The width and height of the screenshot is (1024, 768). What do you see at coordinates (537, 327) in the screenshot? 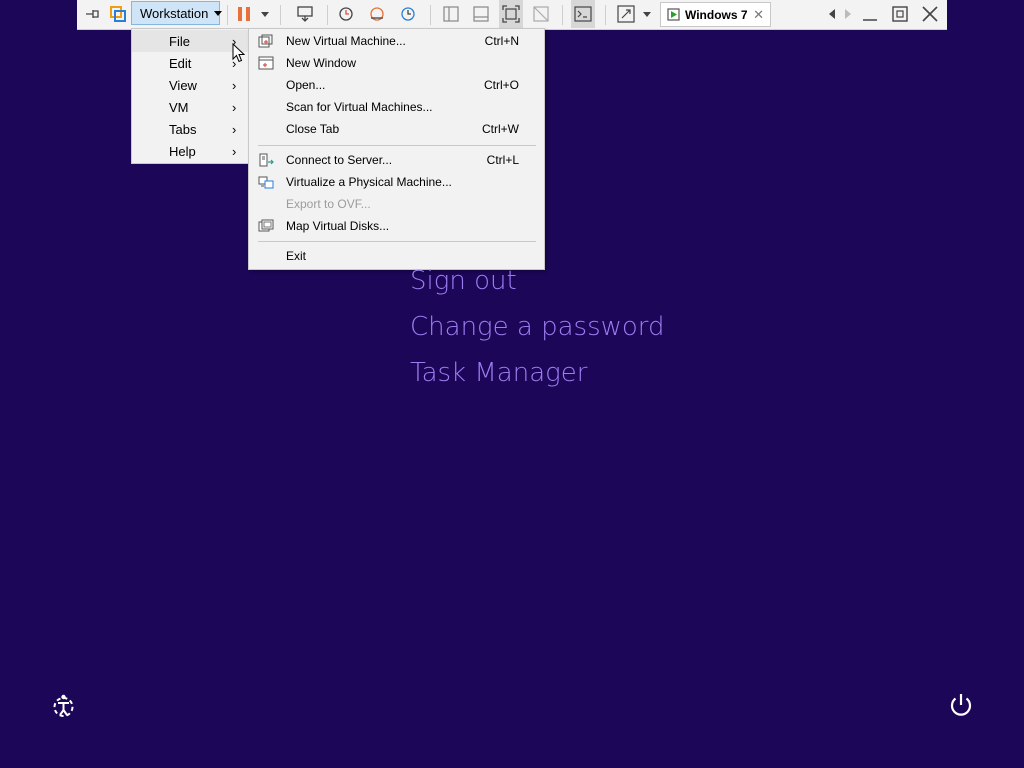
I see `change-password-link: Change a password` at bounding box center [537, 327].